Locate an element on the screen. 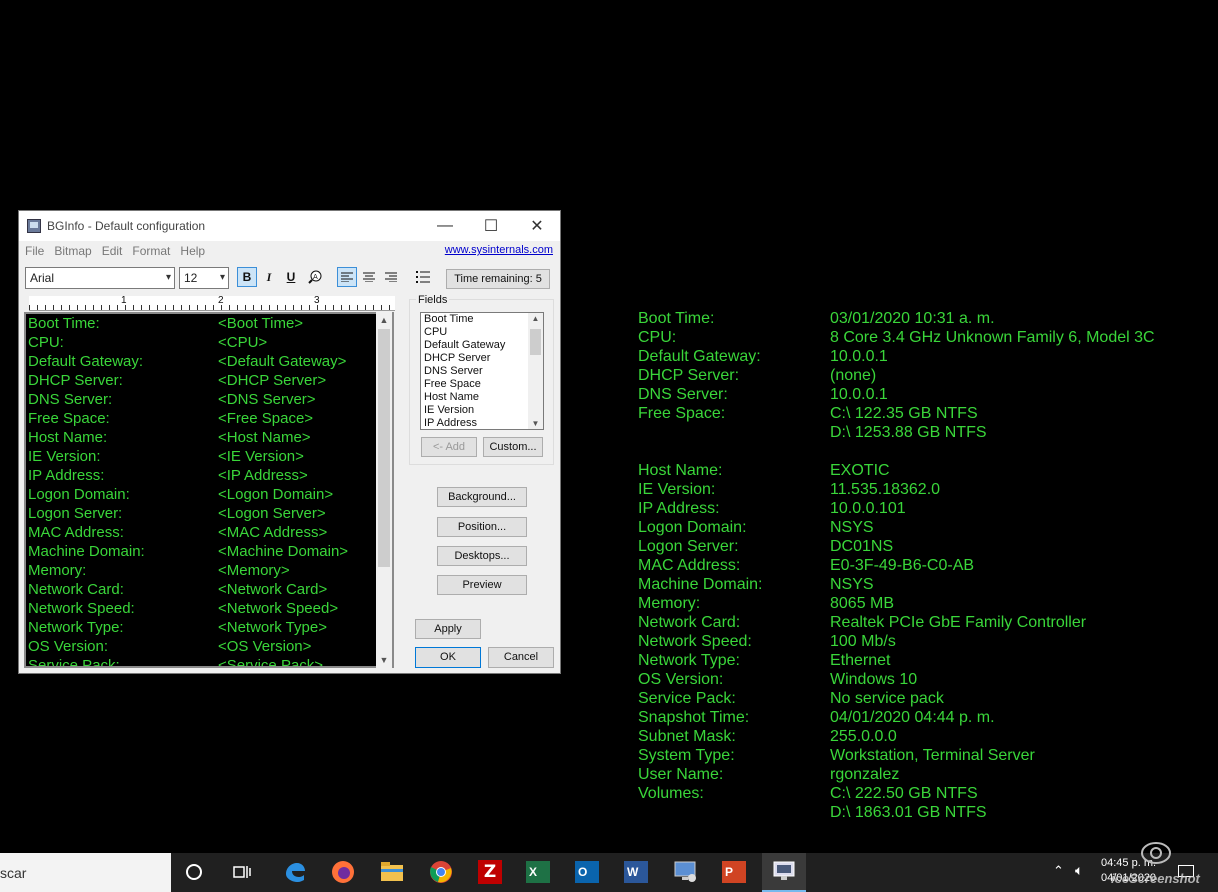 The height and width of the screenshot is (892, 1218). fields-scrollbar: ▲ ▼ is located at coordinates (535, 371).